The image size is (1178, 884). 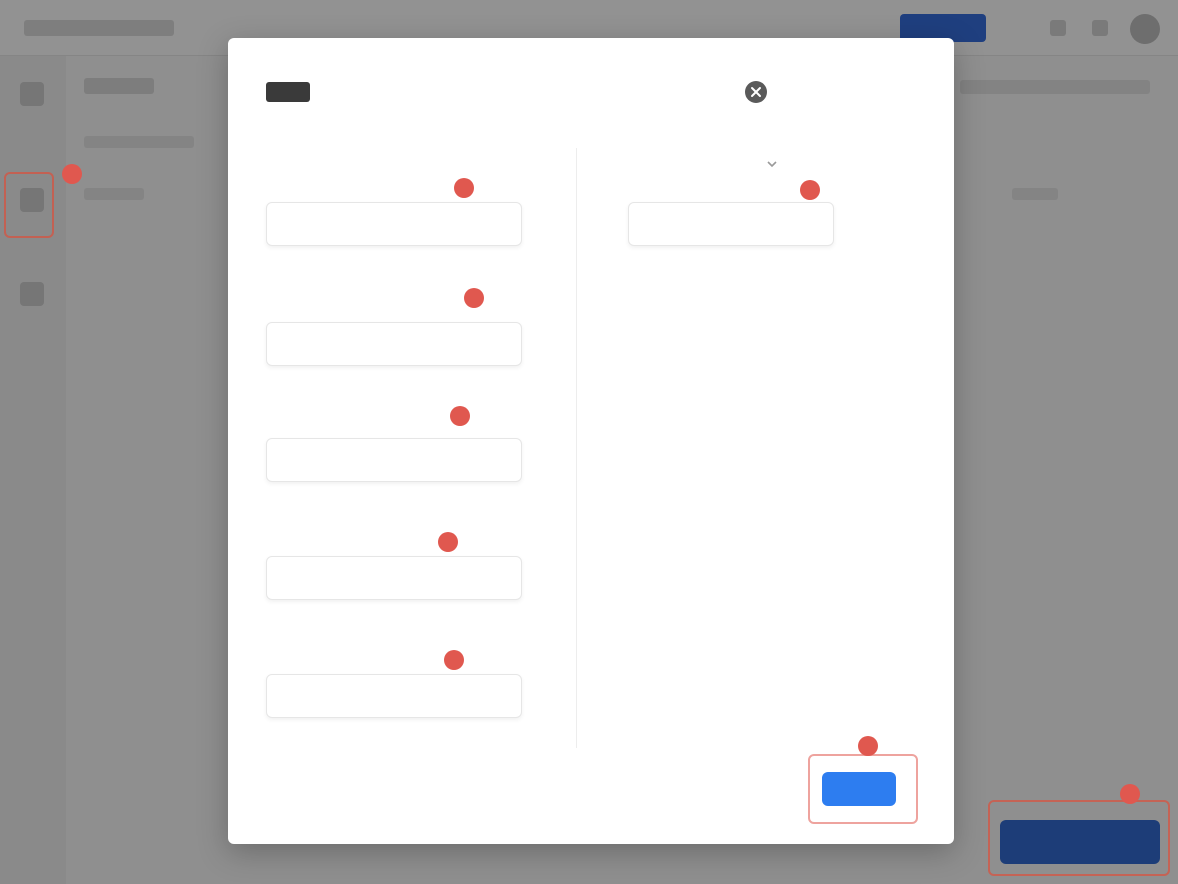 What do you see at coordinates (576, 448) in the screenshot?
I see `column-divider` at bounding box center [576, 448].